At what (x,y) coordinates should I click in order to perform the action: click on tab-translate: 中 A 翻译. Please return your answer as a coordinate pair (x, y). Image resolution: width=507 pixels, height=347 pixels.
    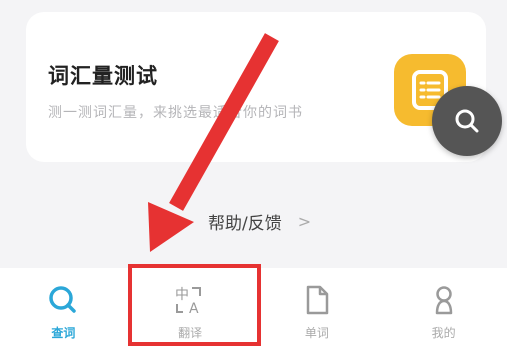
    Looking at the image, I should click on (190, 307).